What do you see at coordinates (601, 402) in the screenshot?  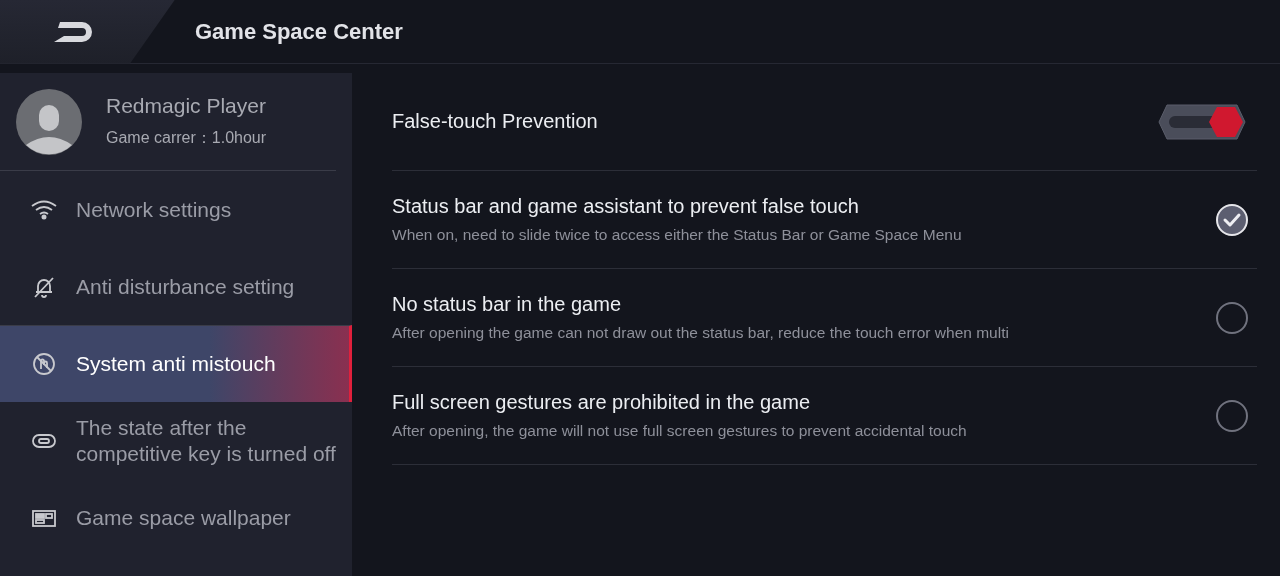 I see `setting-title: Full screen gestures are prohibited in the game` at bounding box center [601, 402].